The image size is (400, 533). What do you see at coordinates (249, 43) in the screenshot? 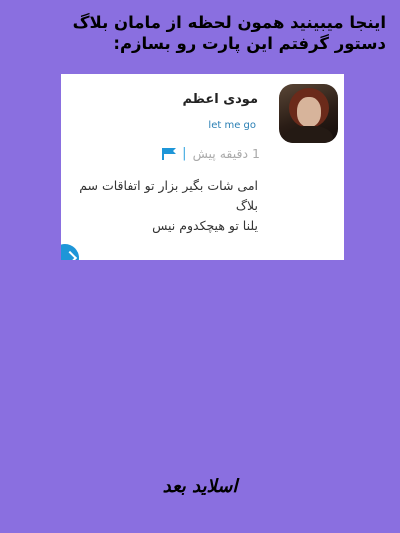
I see `header-line-2: دستور گرفتم این پارت رو بسازم:` at bounding box center [249, 43].